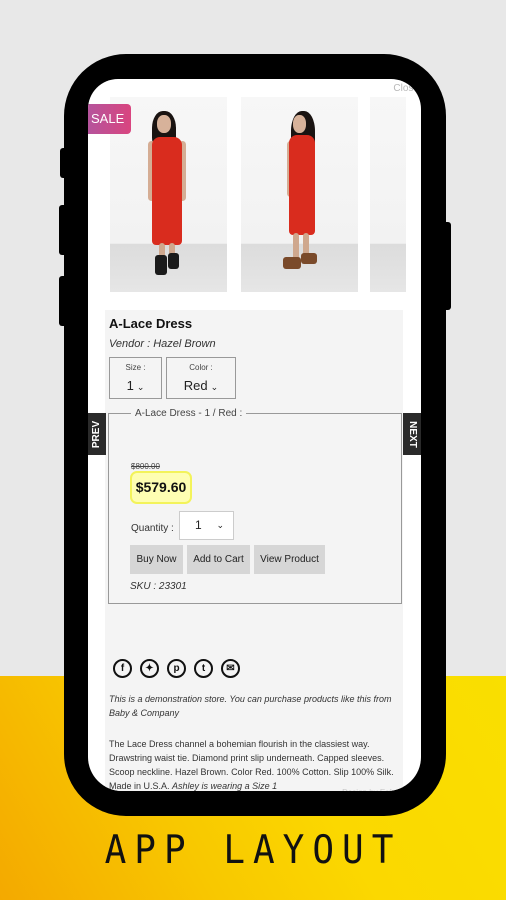 The image size is (506, 900). What do you see at coordinates (406, 88) in the screenshot?
I see `close-link: Close` at bounding box center [406, 88].